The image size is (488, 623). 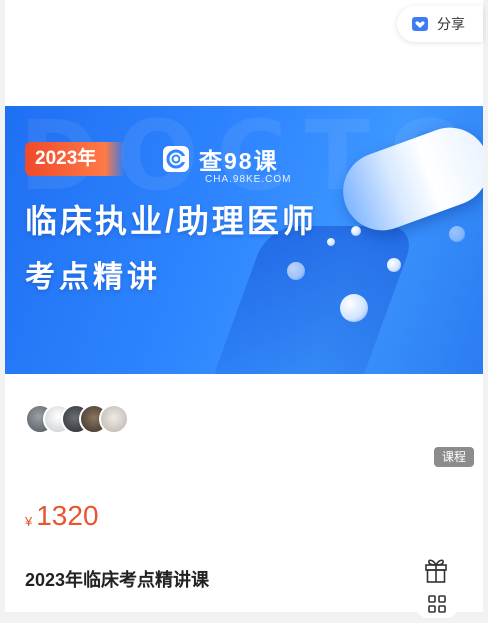 I want to click on gift-button, so click(x=436, y=570).